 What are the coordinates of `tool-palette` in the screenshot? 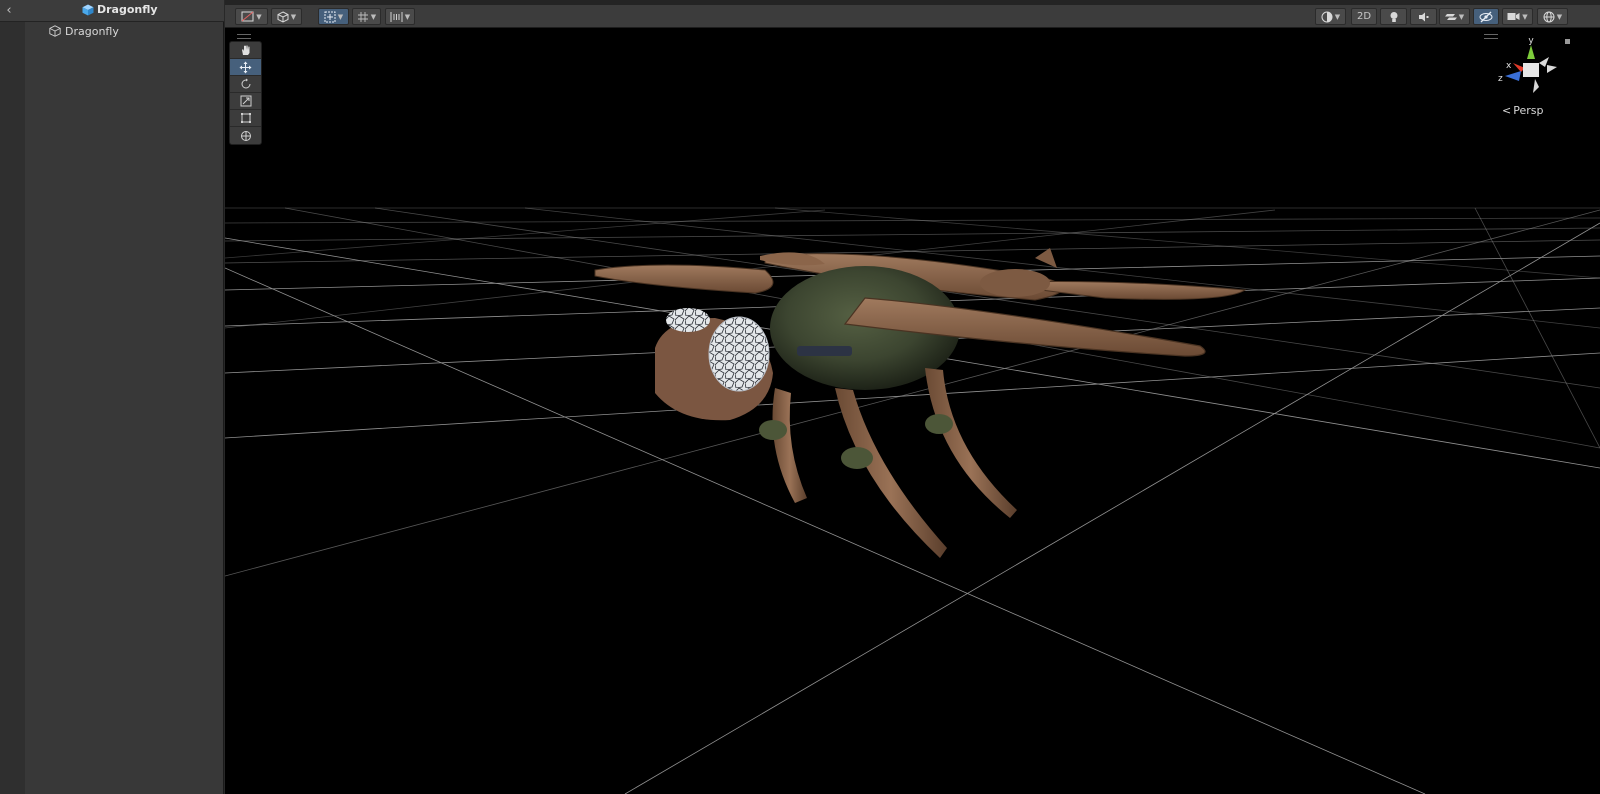 It's located at (245, 93).